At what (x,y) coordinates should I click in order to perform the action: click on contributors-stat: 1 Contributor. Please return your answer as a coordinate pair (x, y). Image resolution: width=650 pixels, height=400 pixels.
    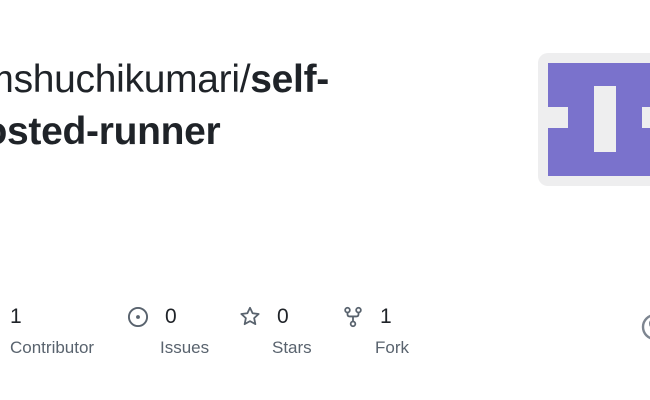
    Looking at the image, I should click on (52, 329).